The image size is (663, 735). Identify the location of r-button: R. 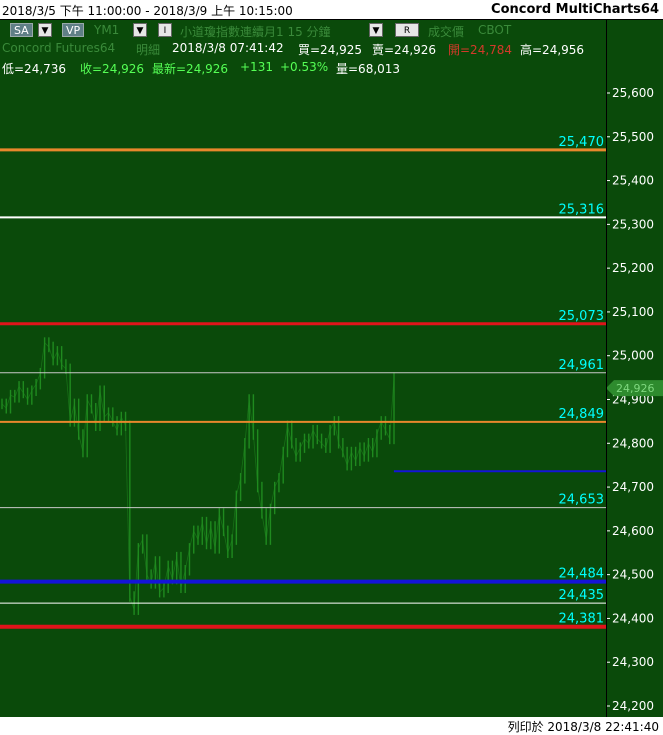
(407, 30).